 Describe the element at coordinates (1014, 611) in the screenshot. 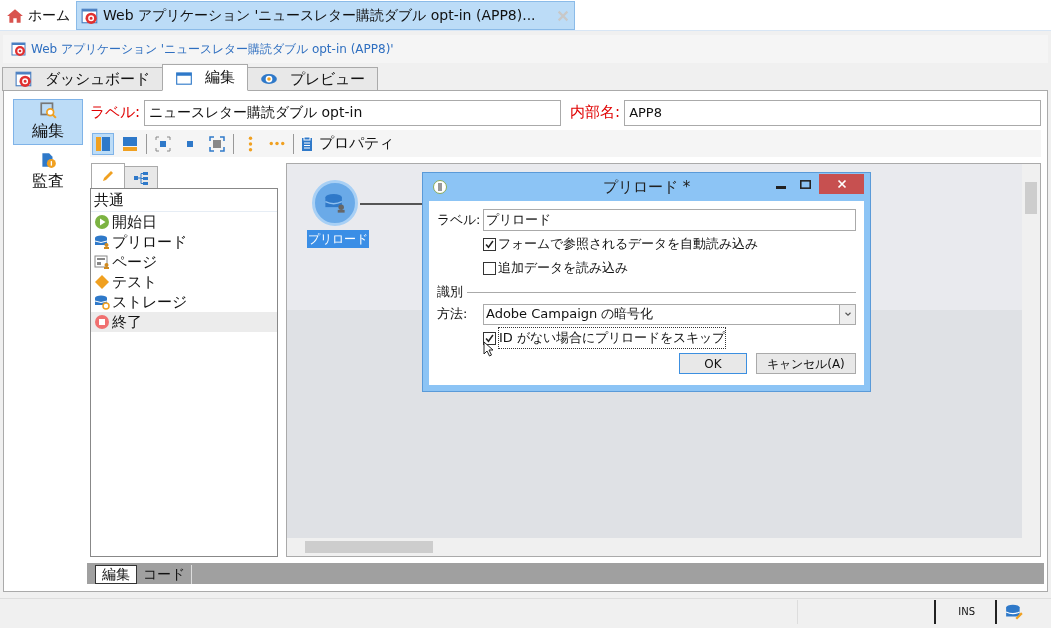

I see `database-icon` at that location.